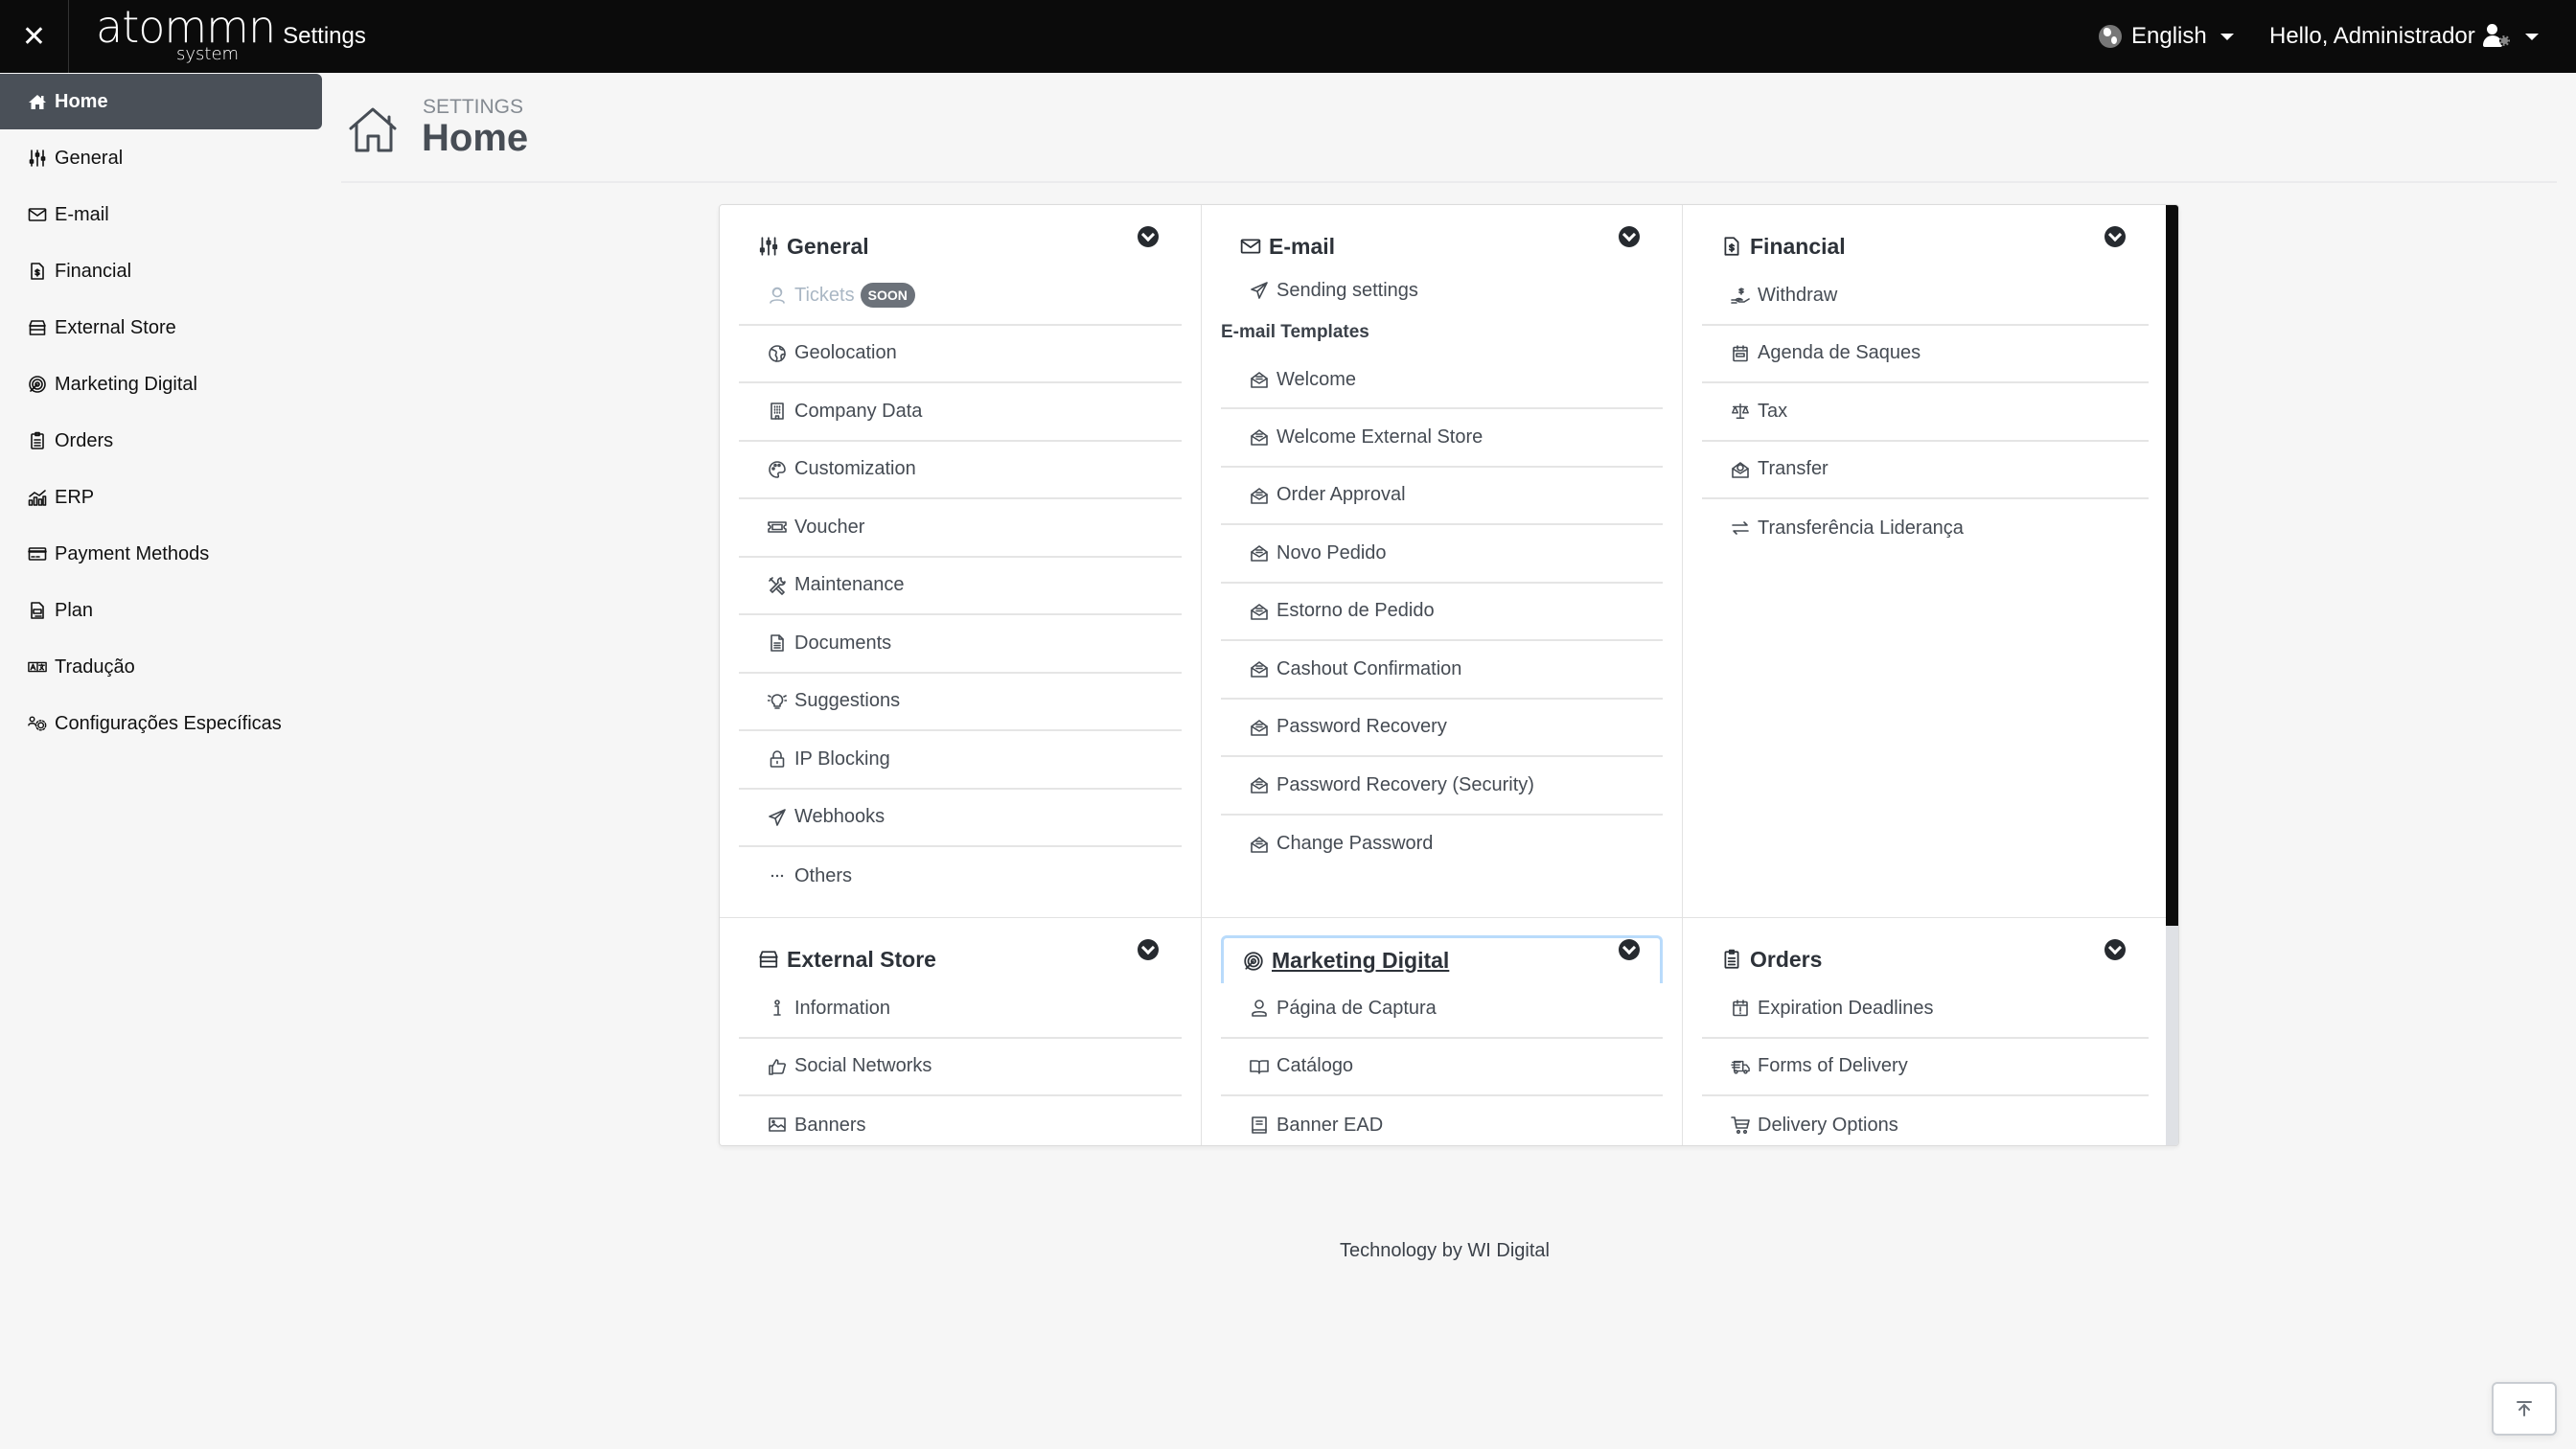  Describe the element at coordinates (1445, 1250) in the screenshot. I see `footer-text: Technology by WI Digital` at that location.